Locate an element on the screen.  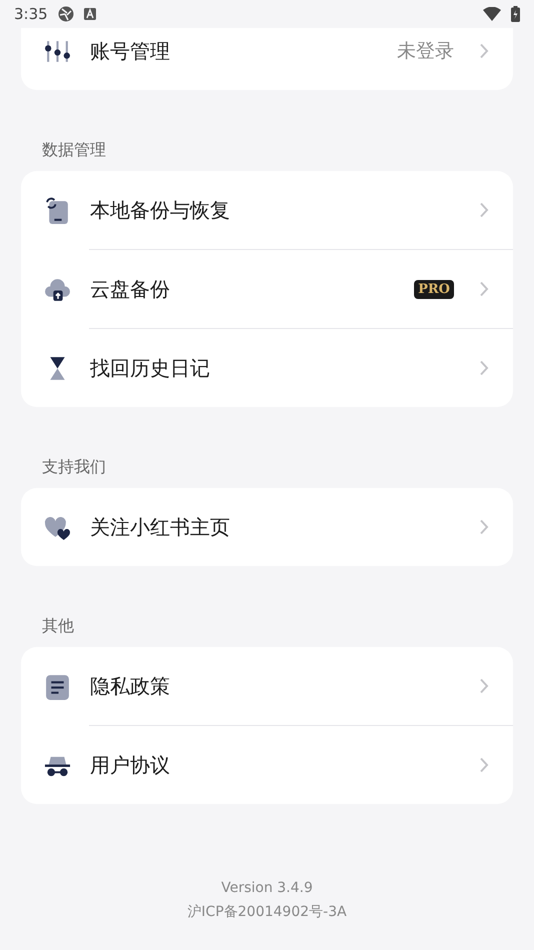
status-time: 3:35 is located at coordinates (31, 14).